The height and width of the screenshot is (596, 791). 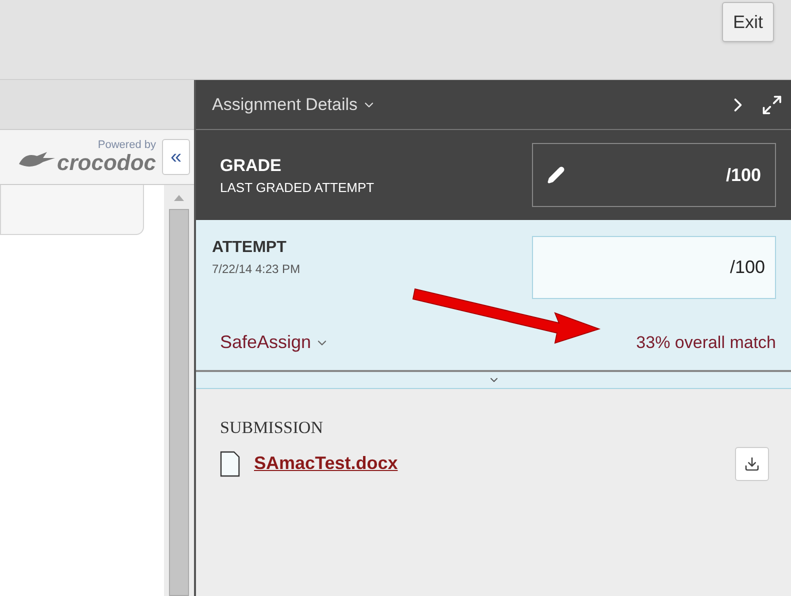 I want to click on attempt-title: ATTEMPT, so click(x=250, y=248).